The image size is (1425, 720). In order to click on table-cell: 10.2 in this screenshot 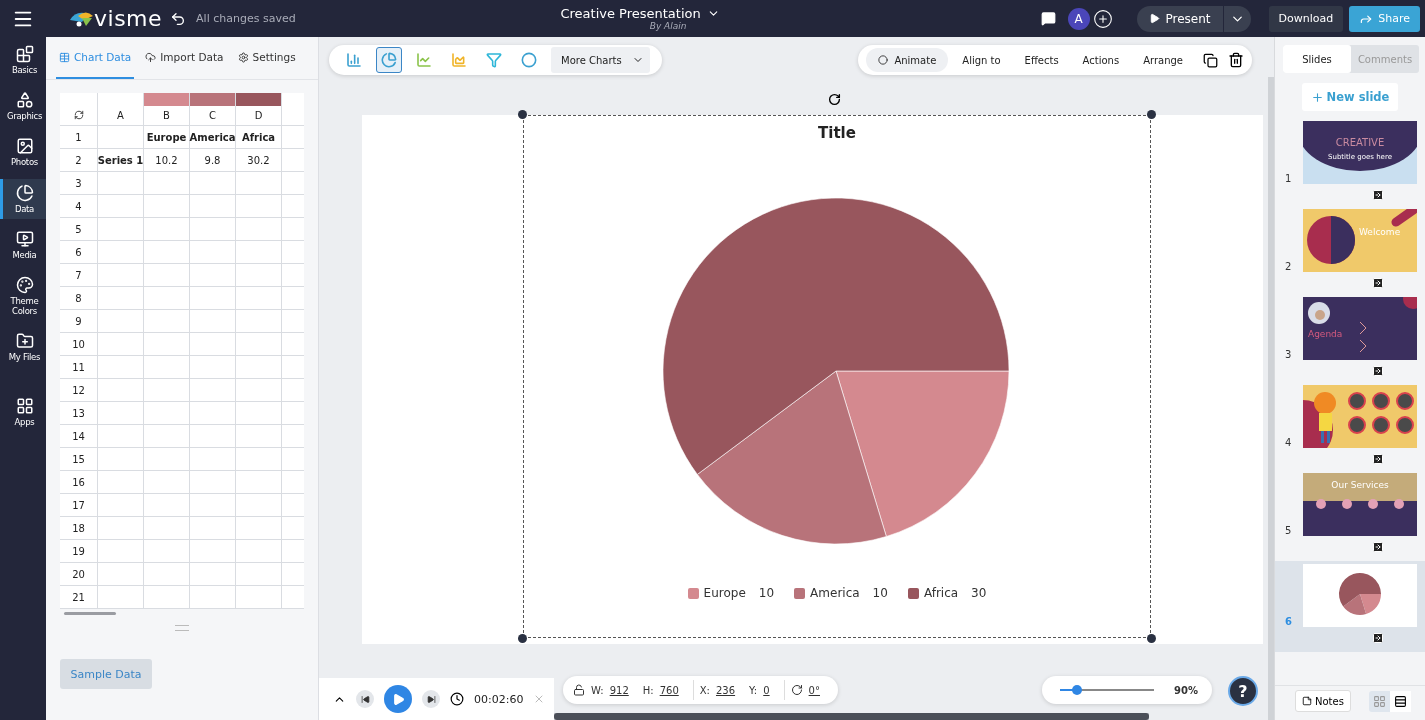, I will do `click(167, 160)`.